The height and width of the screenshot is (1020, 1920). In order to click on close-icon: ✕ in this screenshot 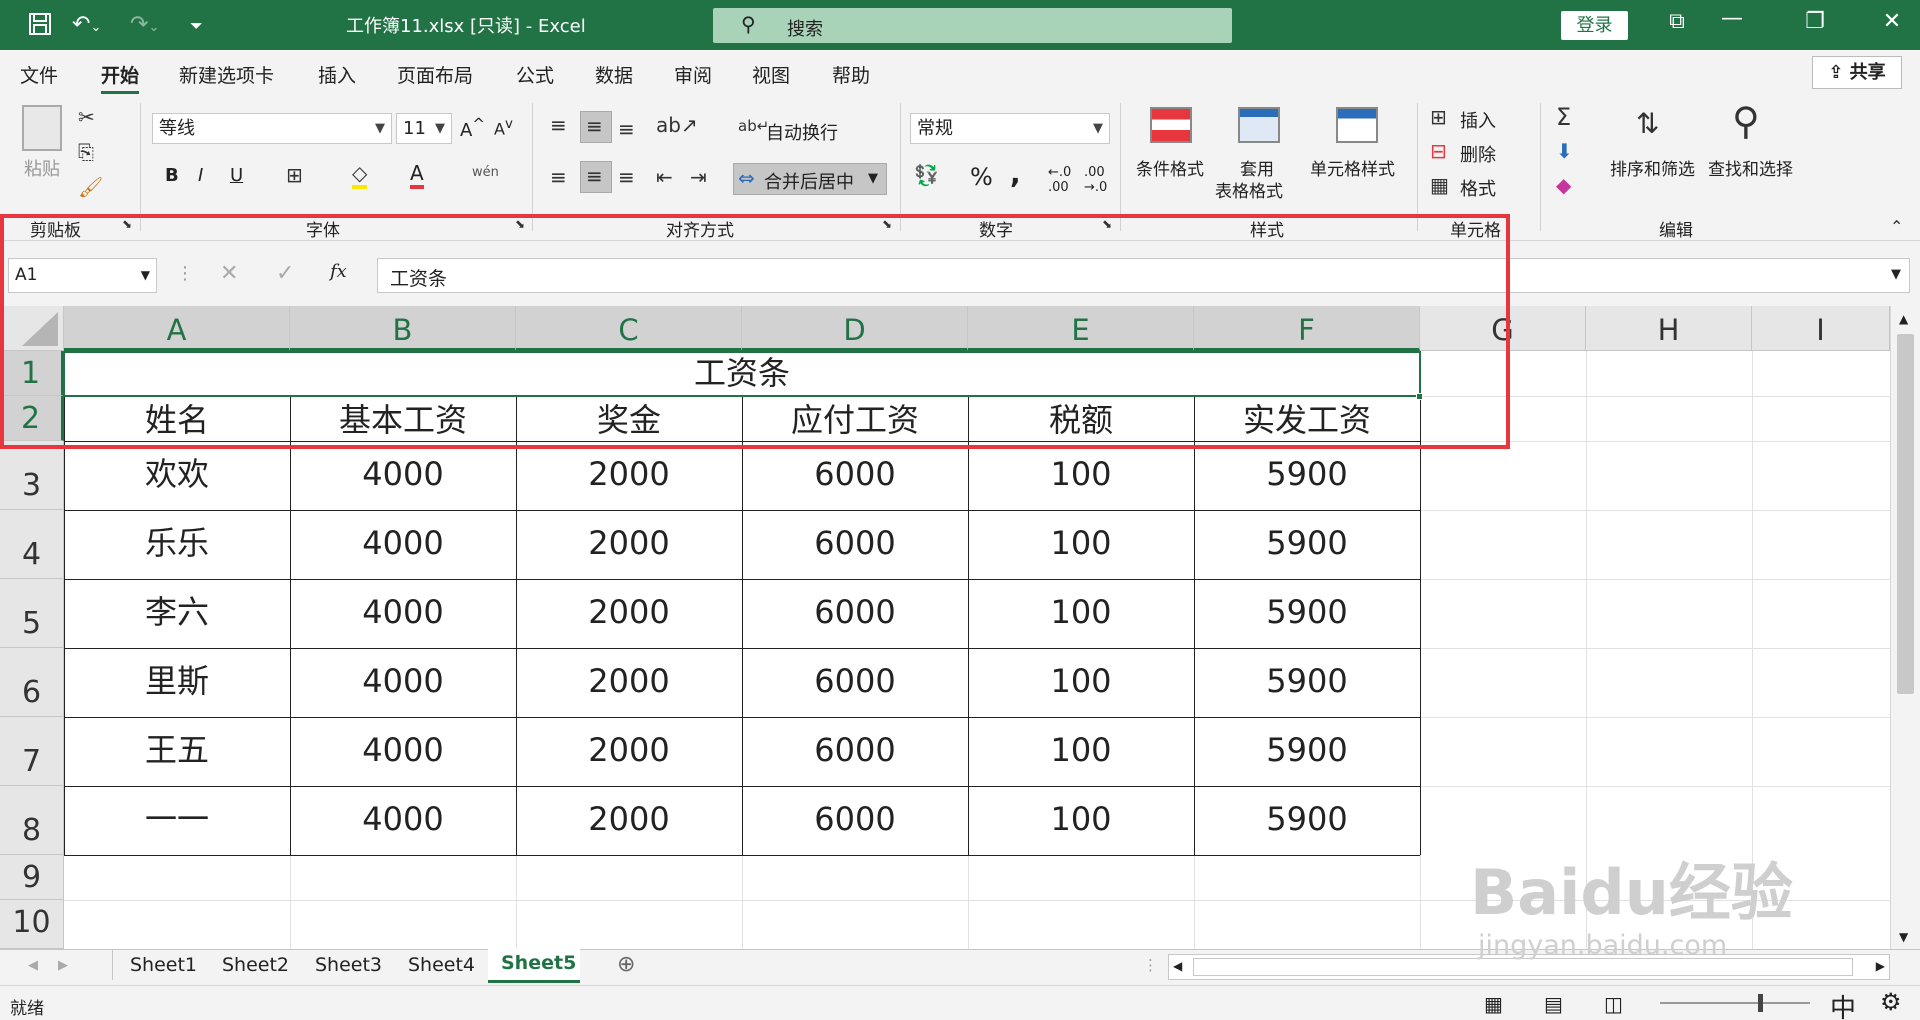, I will do `click(1892, 21)`.